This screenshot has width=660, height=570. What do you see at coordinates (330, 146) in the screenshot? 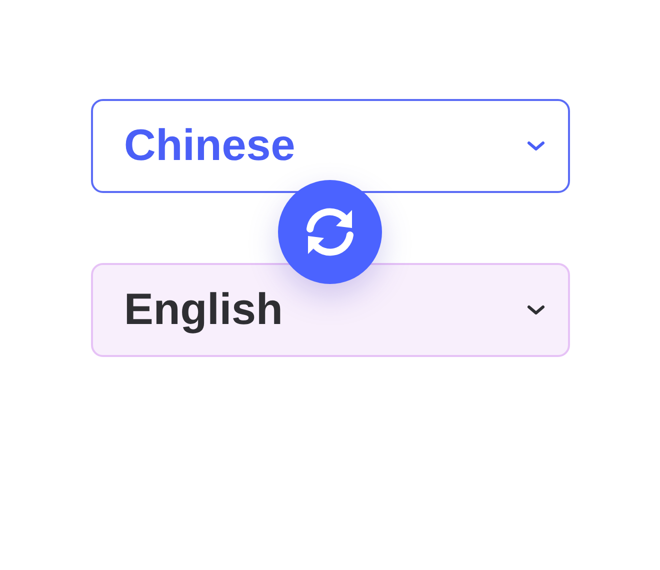
I see `language-dropdown: Chinese` at bounding box center [330, 146].